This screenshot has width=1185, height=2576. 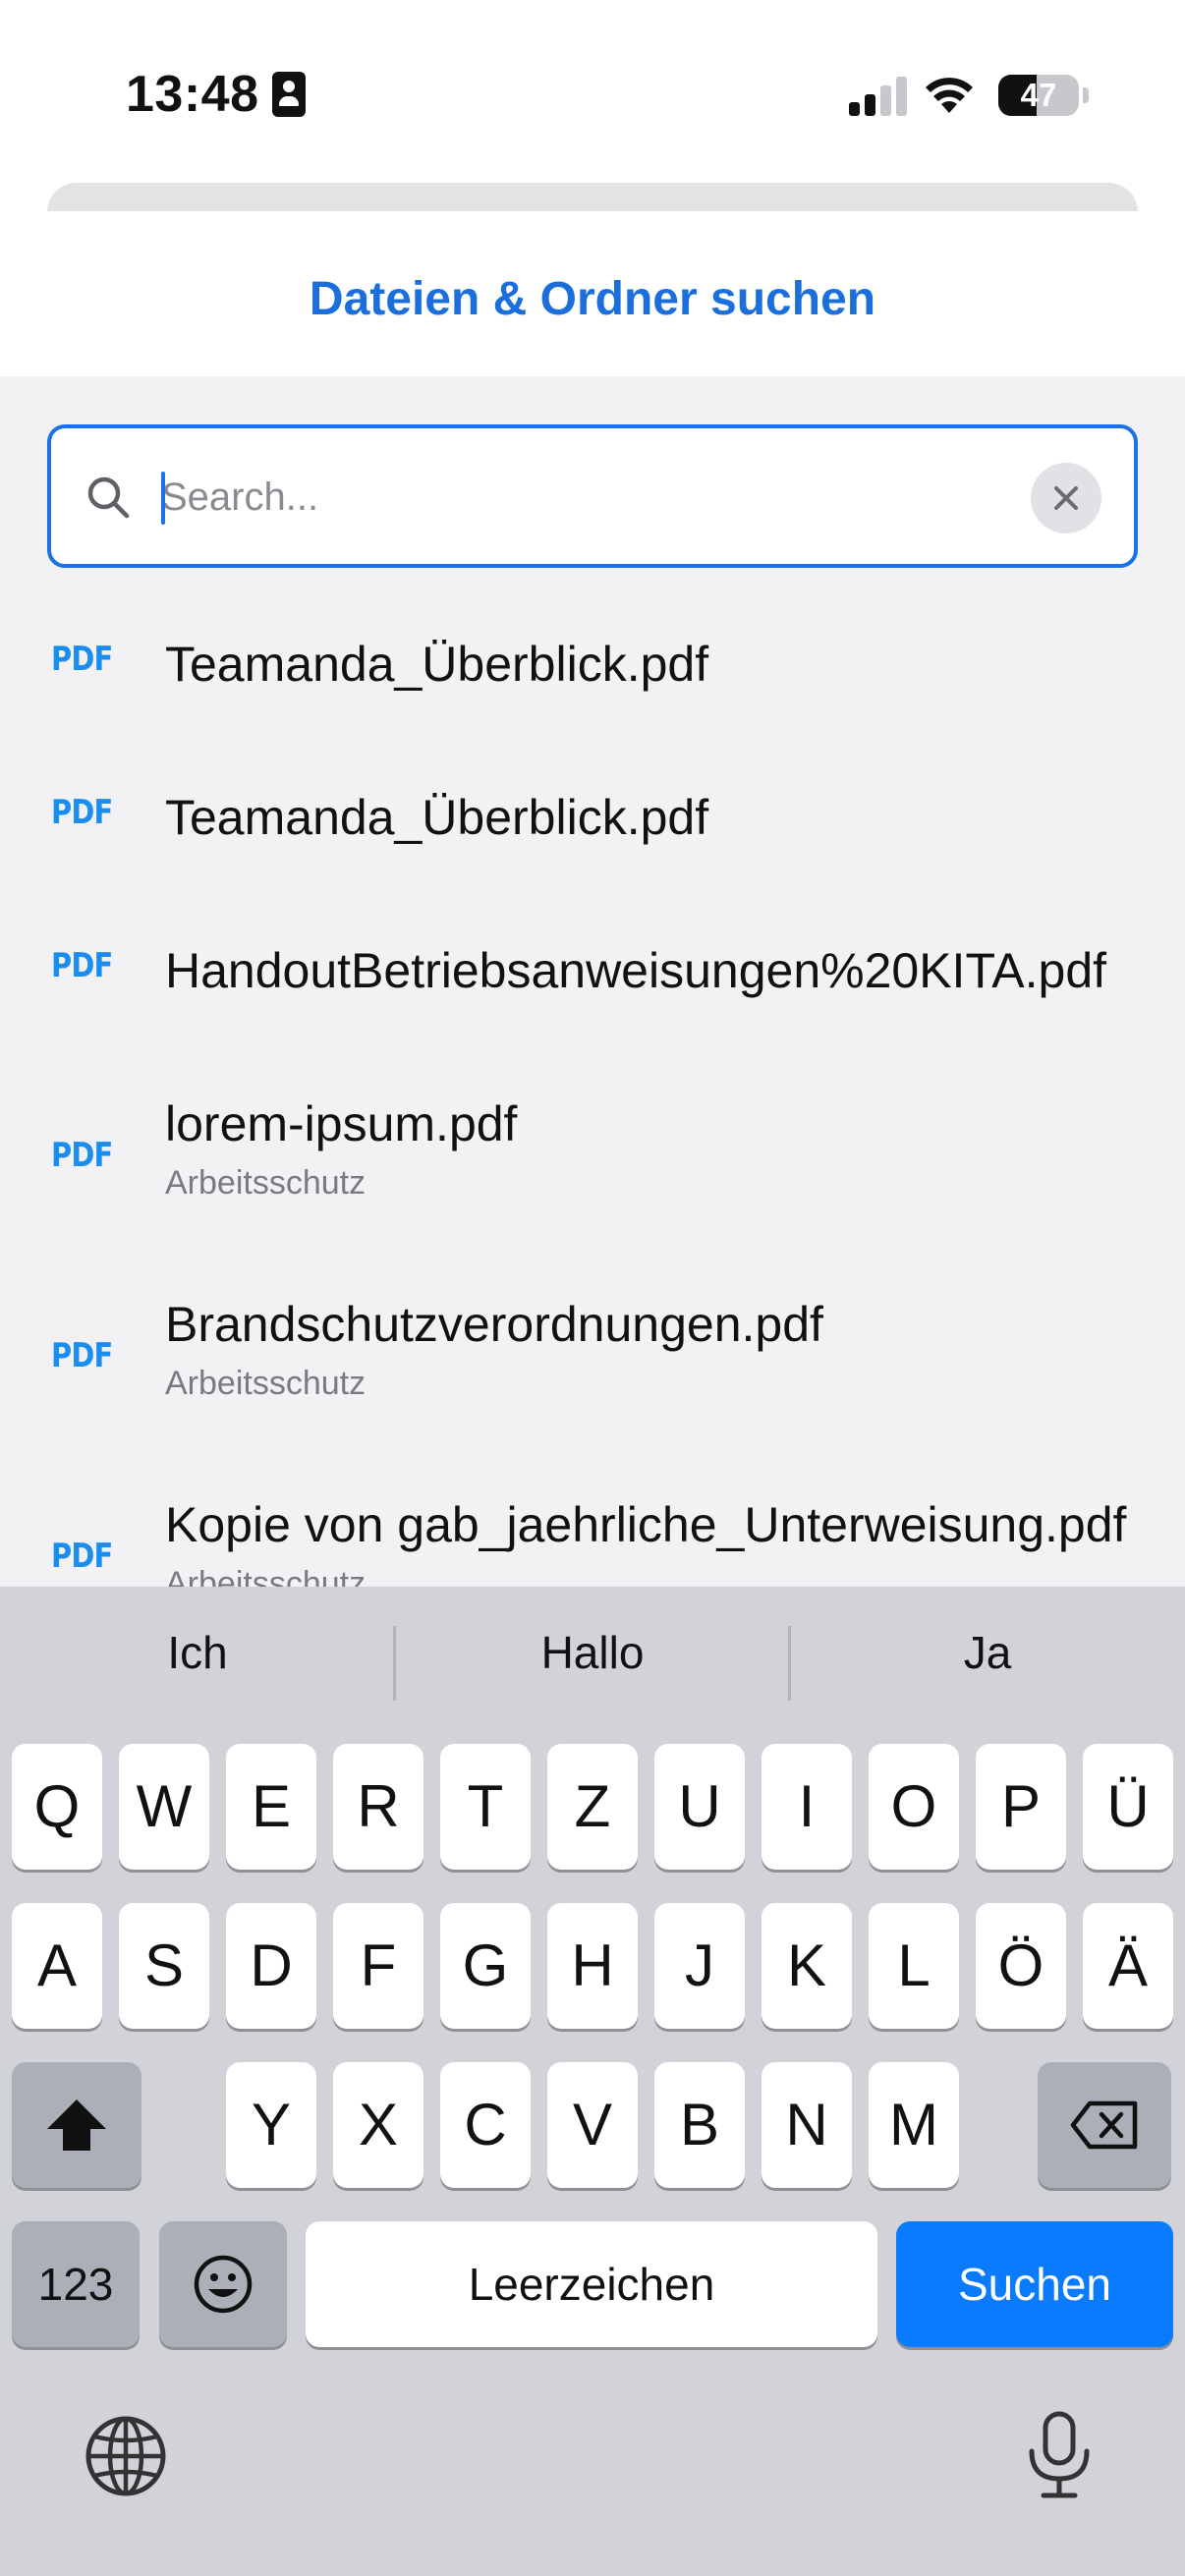 I want to click on key-h: H, so click(x=592, y=1966).